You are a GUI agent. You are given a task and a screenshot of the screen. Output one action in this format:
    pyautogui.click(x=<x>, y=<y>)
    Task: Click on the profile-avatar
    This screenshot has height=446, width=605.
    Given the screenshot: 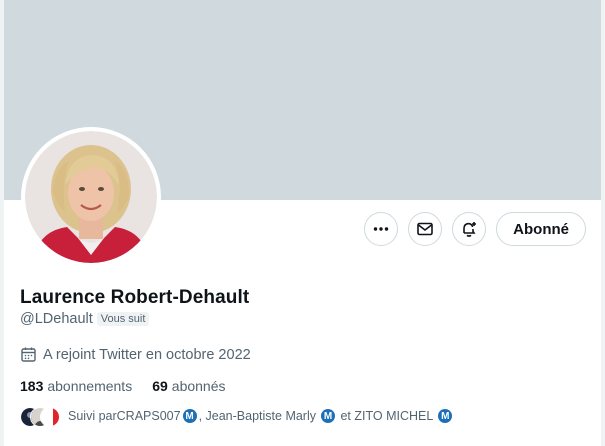 What is the action you would take?
    pyautogui.click(x=91, y=197)
    